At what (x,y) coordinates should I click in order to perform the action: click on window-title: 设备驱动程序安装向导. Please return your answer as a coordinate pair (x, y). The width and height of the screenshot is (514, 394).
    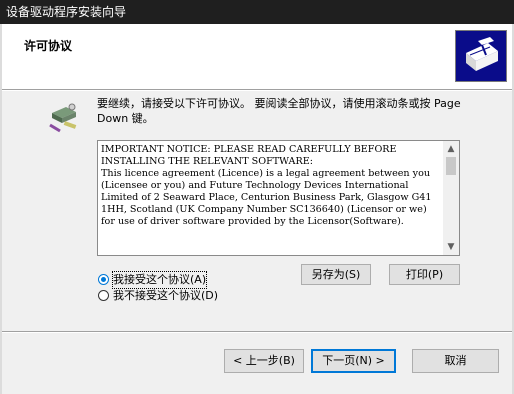
    Looking at the image, I should click on (66, 12).